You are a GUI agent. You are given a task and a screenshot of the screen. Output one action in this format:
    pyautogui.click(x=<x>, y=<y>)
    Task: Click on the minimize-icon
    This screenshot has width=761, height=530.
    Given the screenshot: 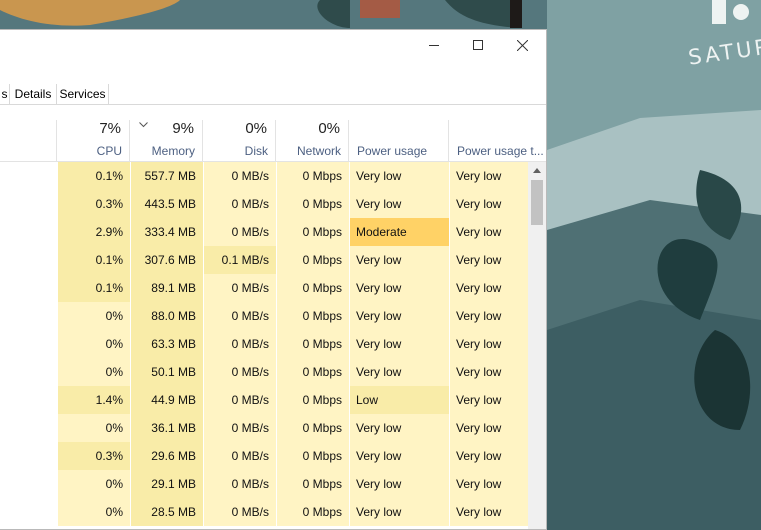 What is the action you would take?
    pyautogui.click(x=434, y=45)
    